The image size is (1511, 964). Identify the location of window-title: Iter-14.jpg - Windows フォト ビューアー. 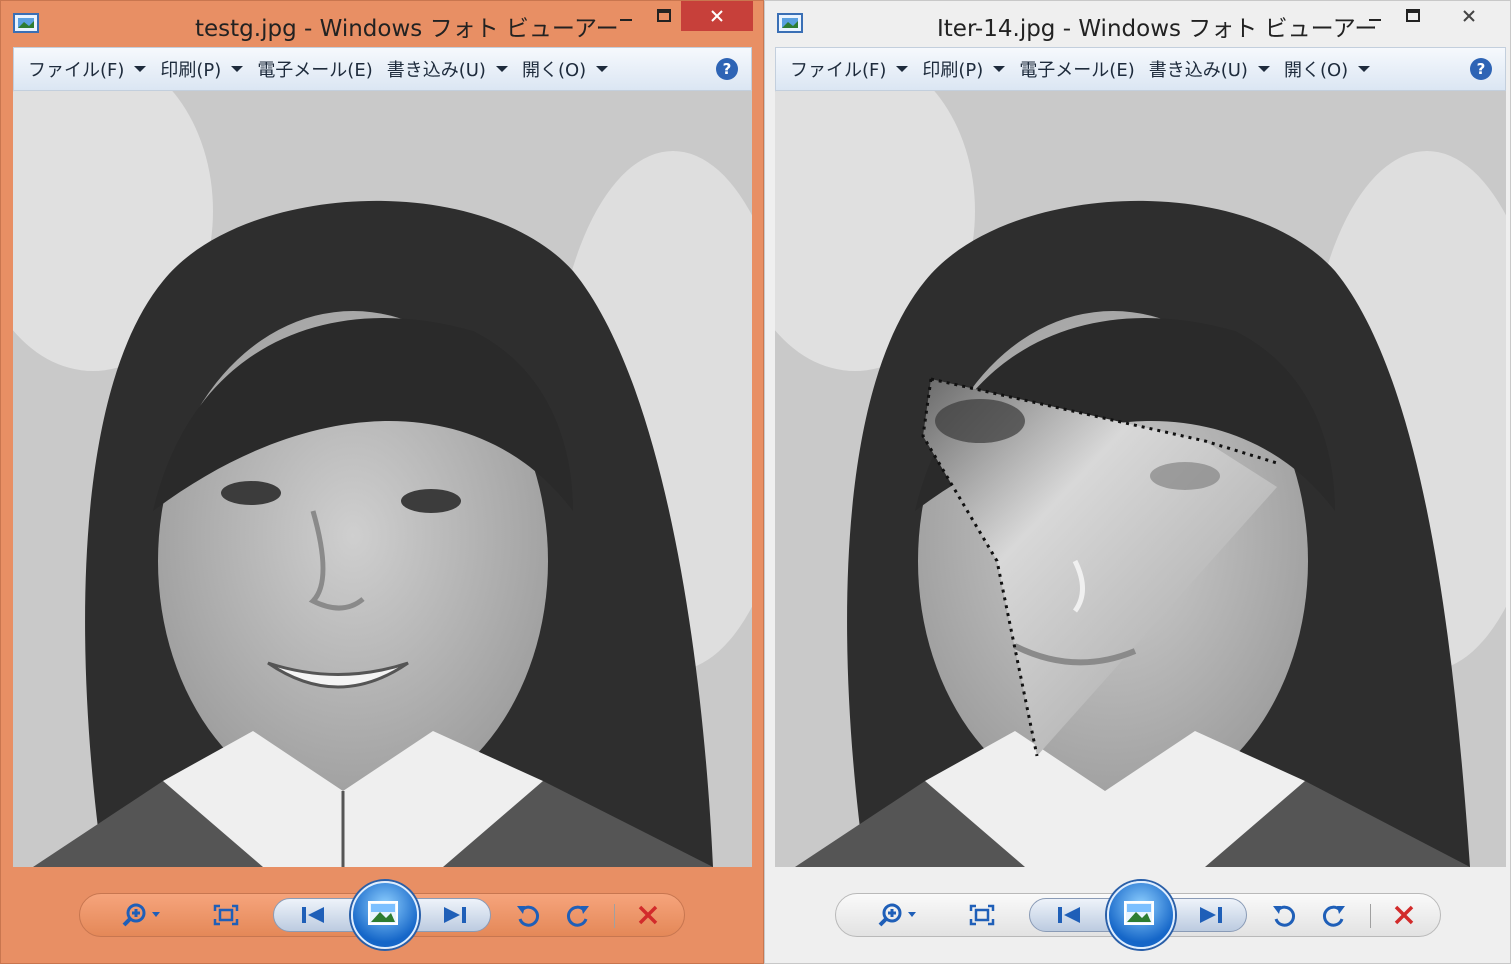
(1157, 29).